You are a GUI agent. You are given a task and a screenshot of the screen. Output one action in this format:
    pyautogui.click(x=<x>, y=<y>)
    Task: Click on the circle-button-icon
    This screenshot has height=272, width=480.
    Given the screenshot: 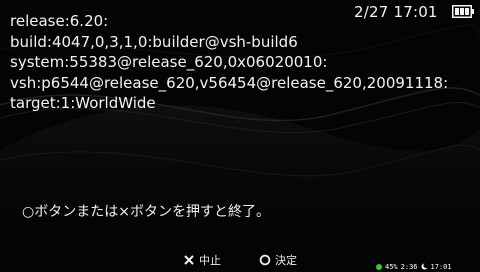 What is the action you would take?
    pyautogui.click(x=265, y=260)
    